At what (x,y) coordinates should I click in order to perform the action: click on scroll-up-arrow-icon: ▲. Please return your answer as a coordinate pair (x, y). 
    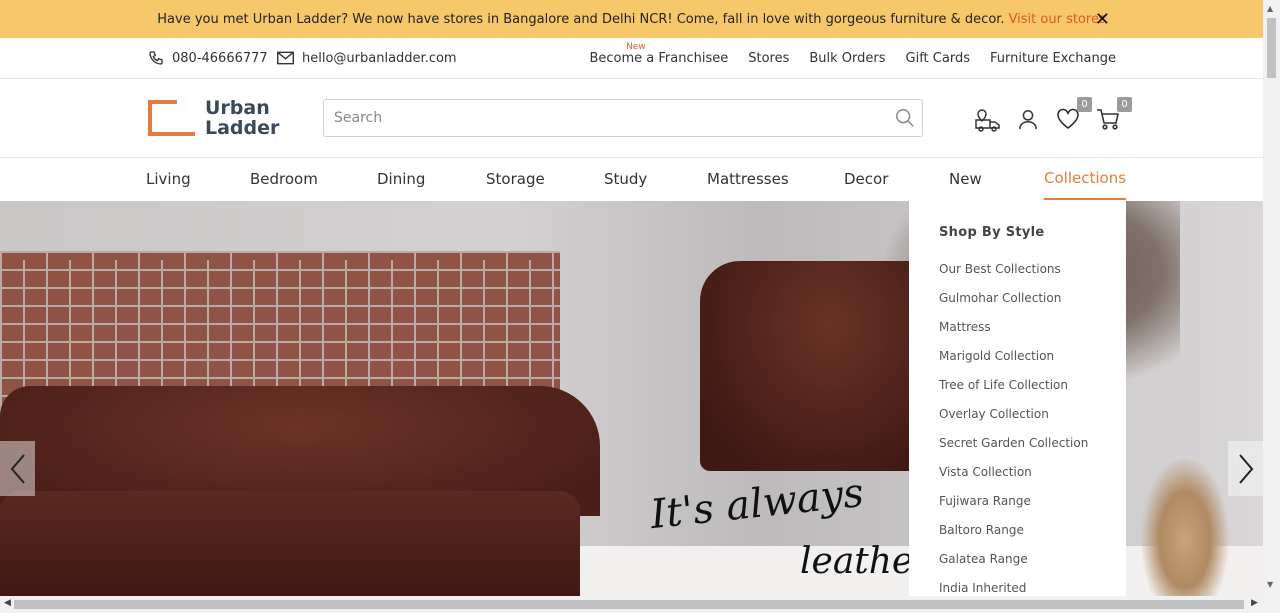
    Looking at the image, I should click on (1270, 8).